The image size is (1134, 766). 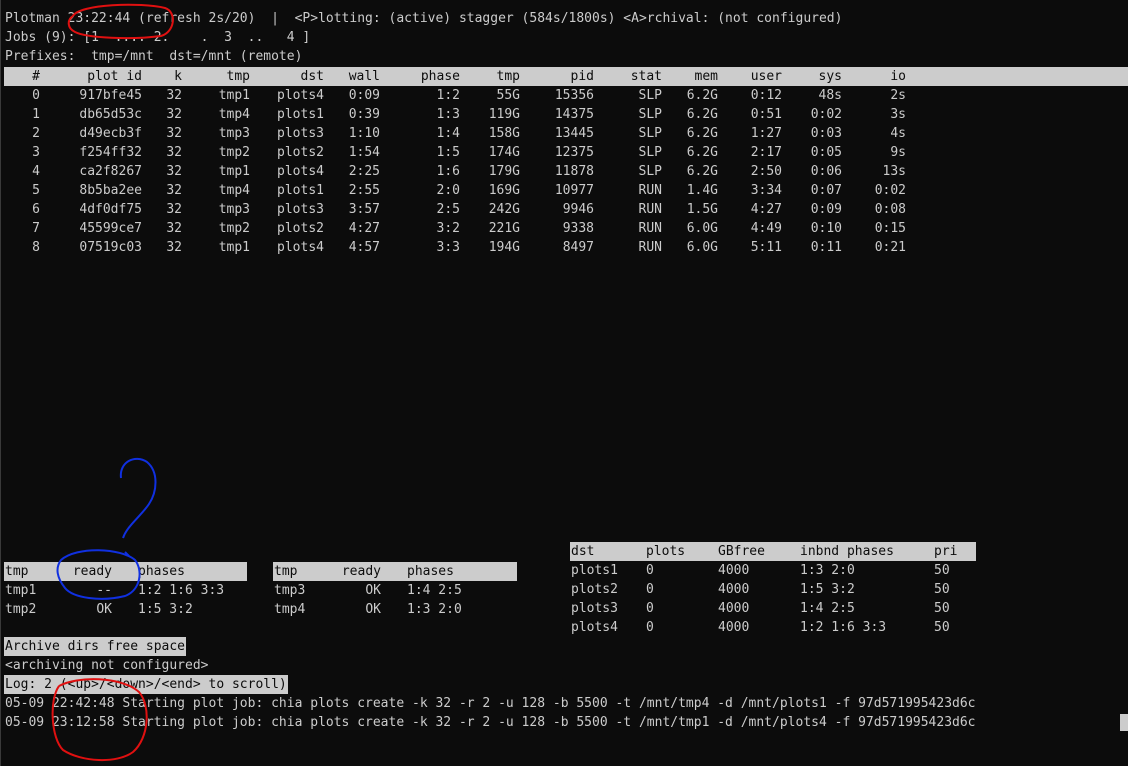 What do you see at coordinates (395, 590) in the screenshot?
I see `tmp-table-row: tmp3 OK 1:4 2:5` at bounding box center [395, 590].